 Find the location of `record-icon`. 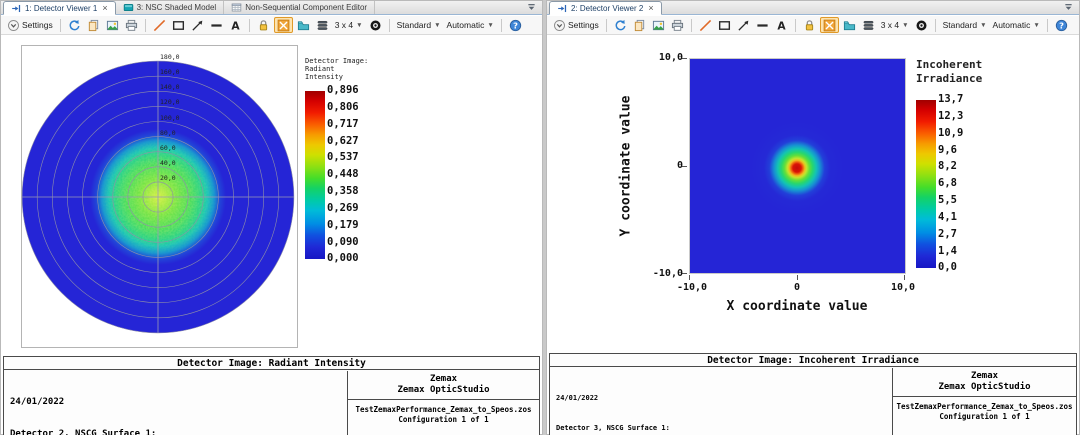

record-icon is located at coordinates (921, 25).